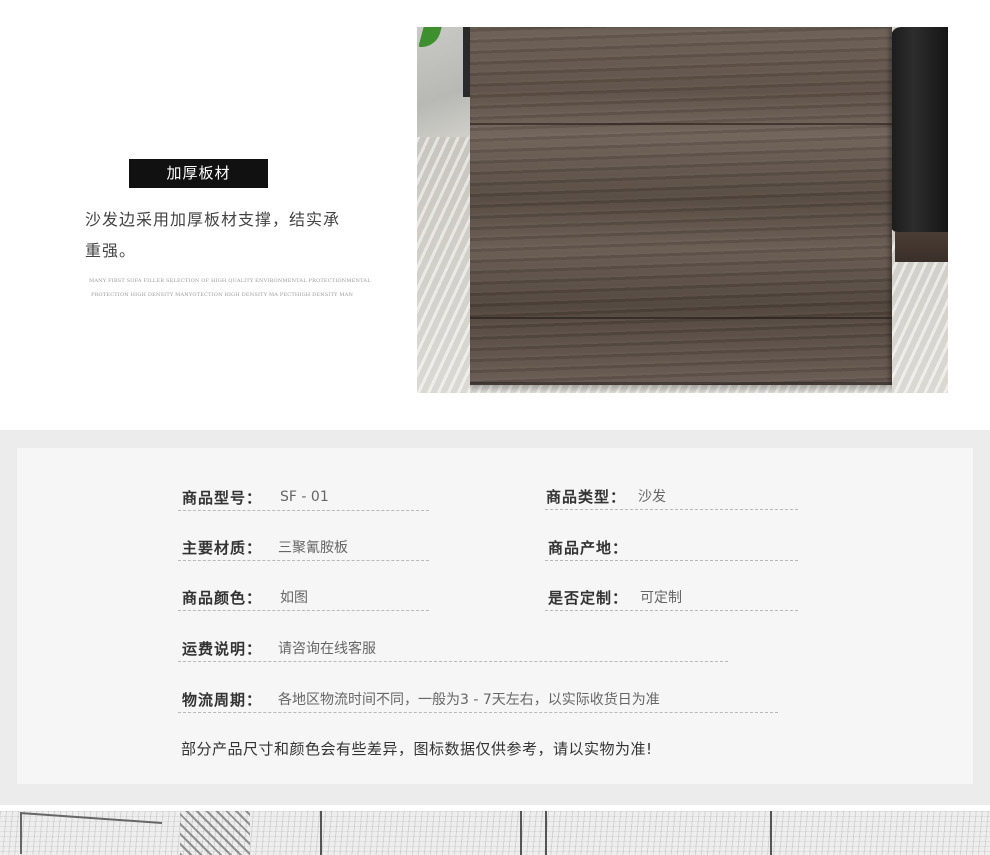  What do you see at coordinates (453, 648) in the screenshot?
I see `spec-row-shipping: 运费说明： 请咨询在线客服` at bounding box center [453, 648].